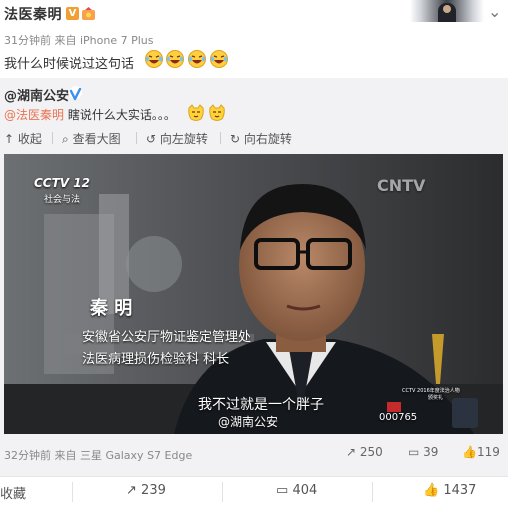 The image size is (508, 509). What do you see at coordinates (460, 490) in the screenshot?
I see `like-count: 1437` at bounding box center [460, 490].